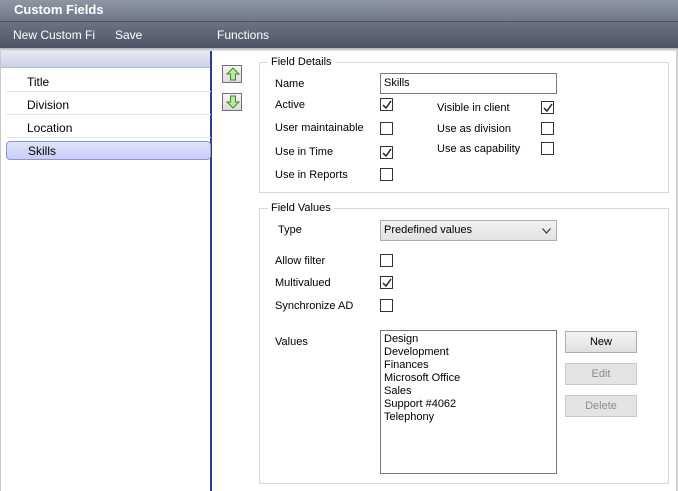 This screenshot has height=491, width=678. What do you see at coordinates (468, 83) in the screenshot?
I see `name-input: Skills` at bounding box center [468, 83].